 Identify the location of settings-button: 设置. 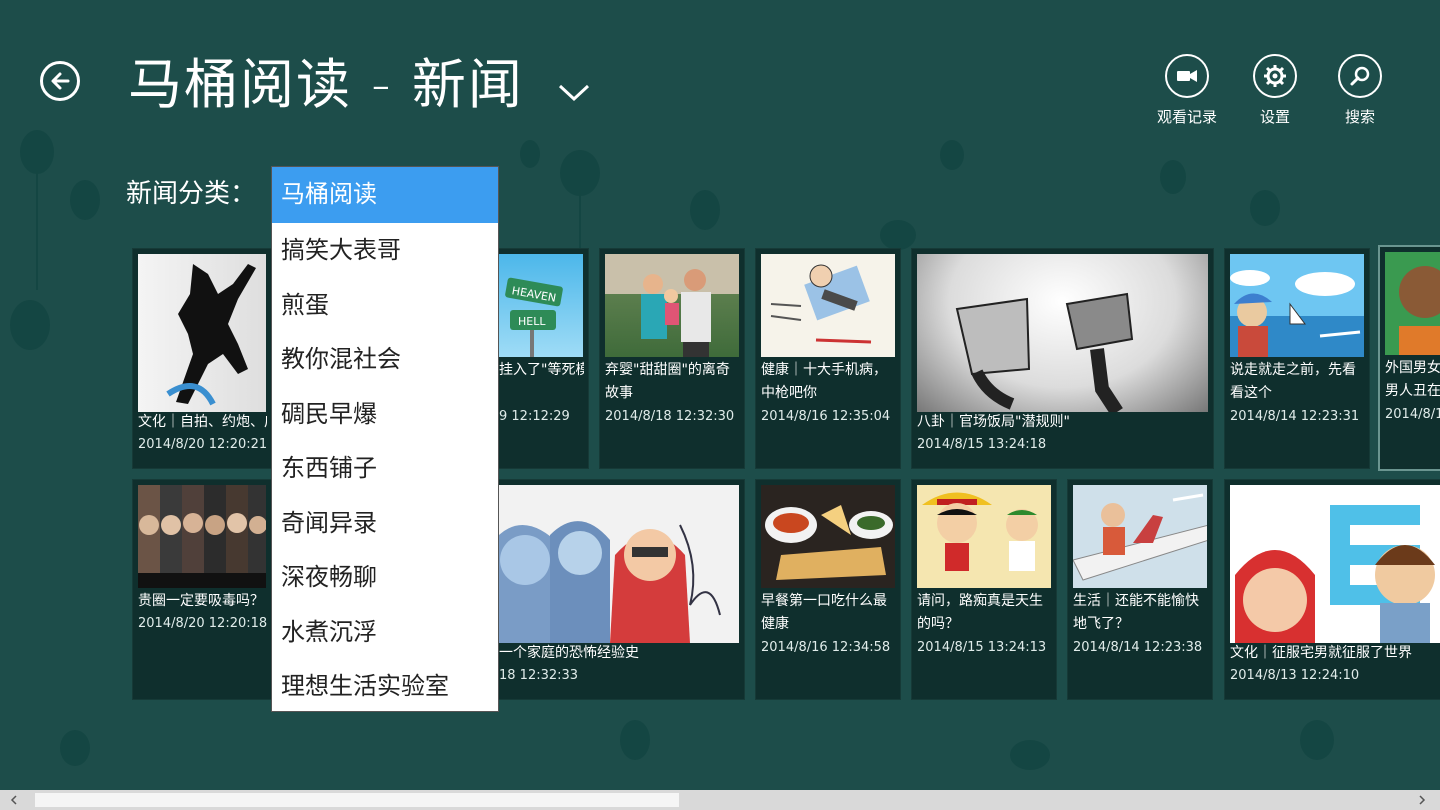
(1275, 94).